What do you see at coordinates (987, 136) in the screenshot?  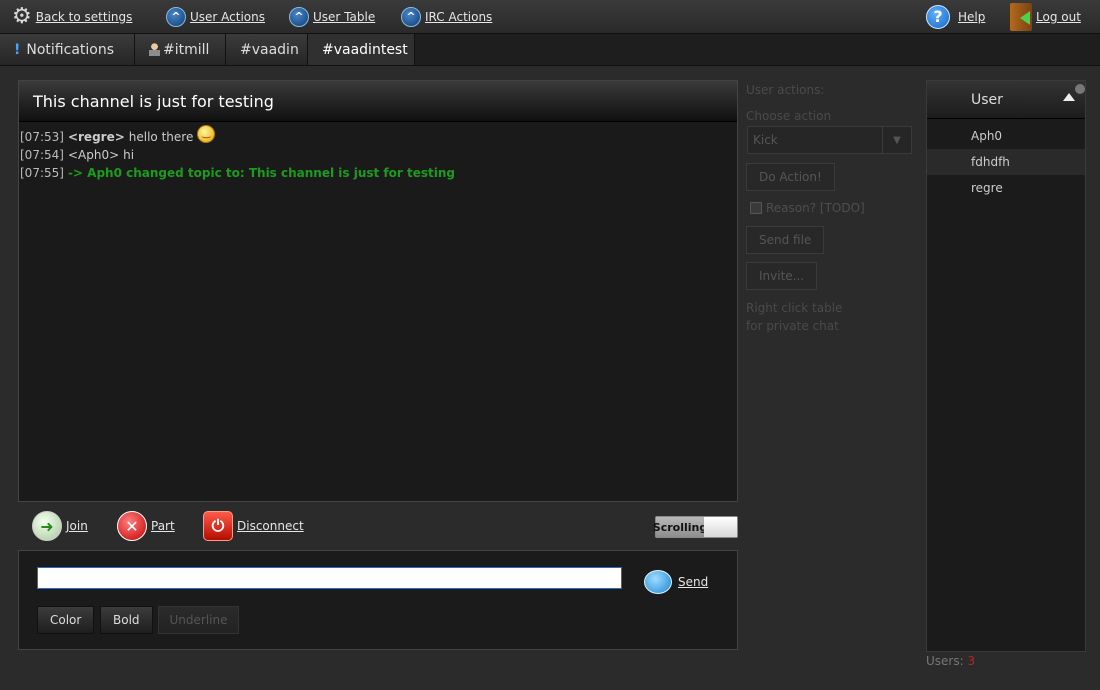 I see `user-name: Aph0` at bounding box center [987, 136].